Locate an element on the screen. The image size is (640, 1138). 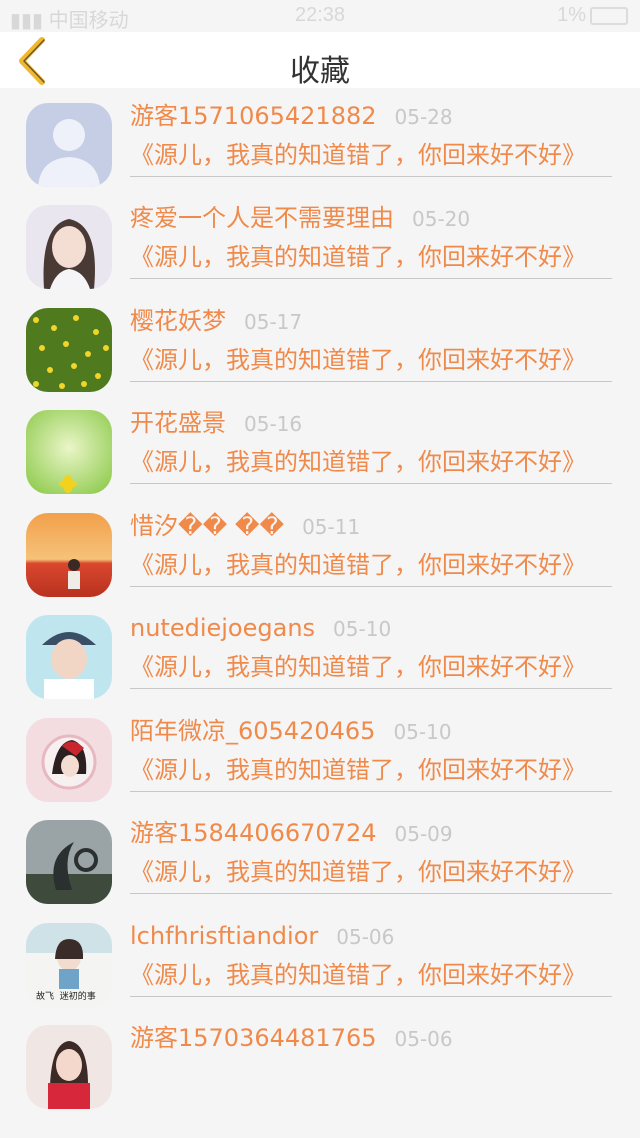
name-line: 游客1571065421882 05-28 is located at coordinates (291, 116).